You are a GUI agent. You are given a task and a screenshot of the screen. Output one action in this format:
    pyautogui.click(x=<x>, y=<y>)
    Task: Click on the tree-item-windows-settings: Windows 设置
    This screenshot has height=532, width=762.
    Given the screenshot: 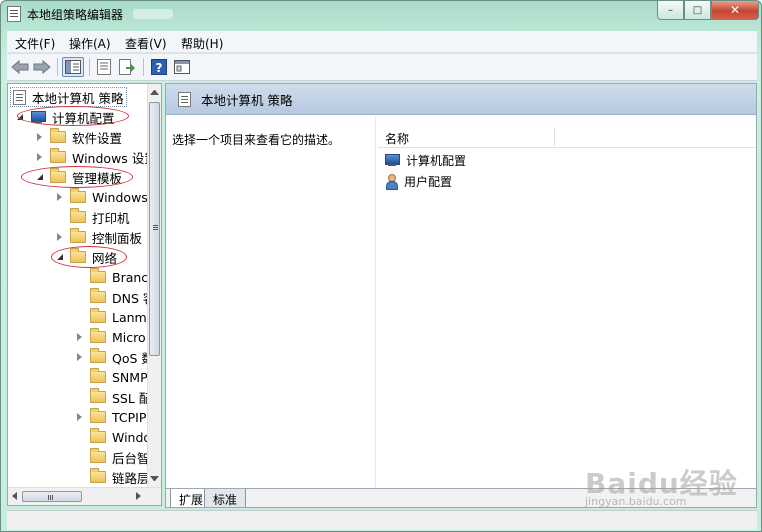 What is the action you would take?
    pyautogui.click(x=97, y=157)
    